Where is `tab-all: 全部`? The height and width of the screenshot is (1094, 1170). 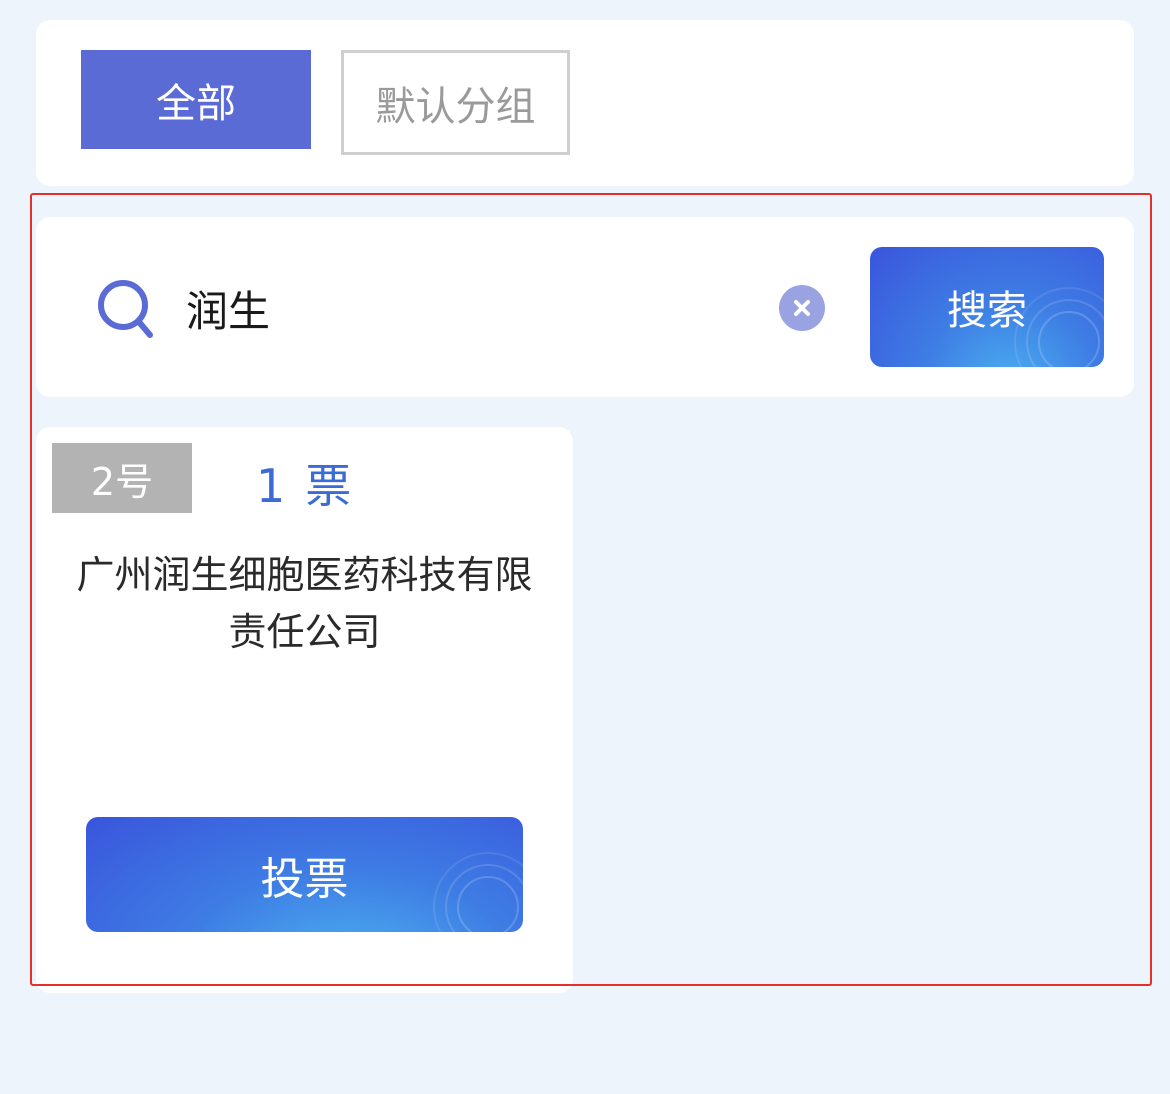
tab-all: 全部 is located at coordinates (196, 99).